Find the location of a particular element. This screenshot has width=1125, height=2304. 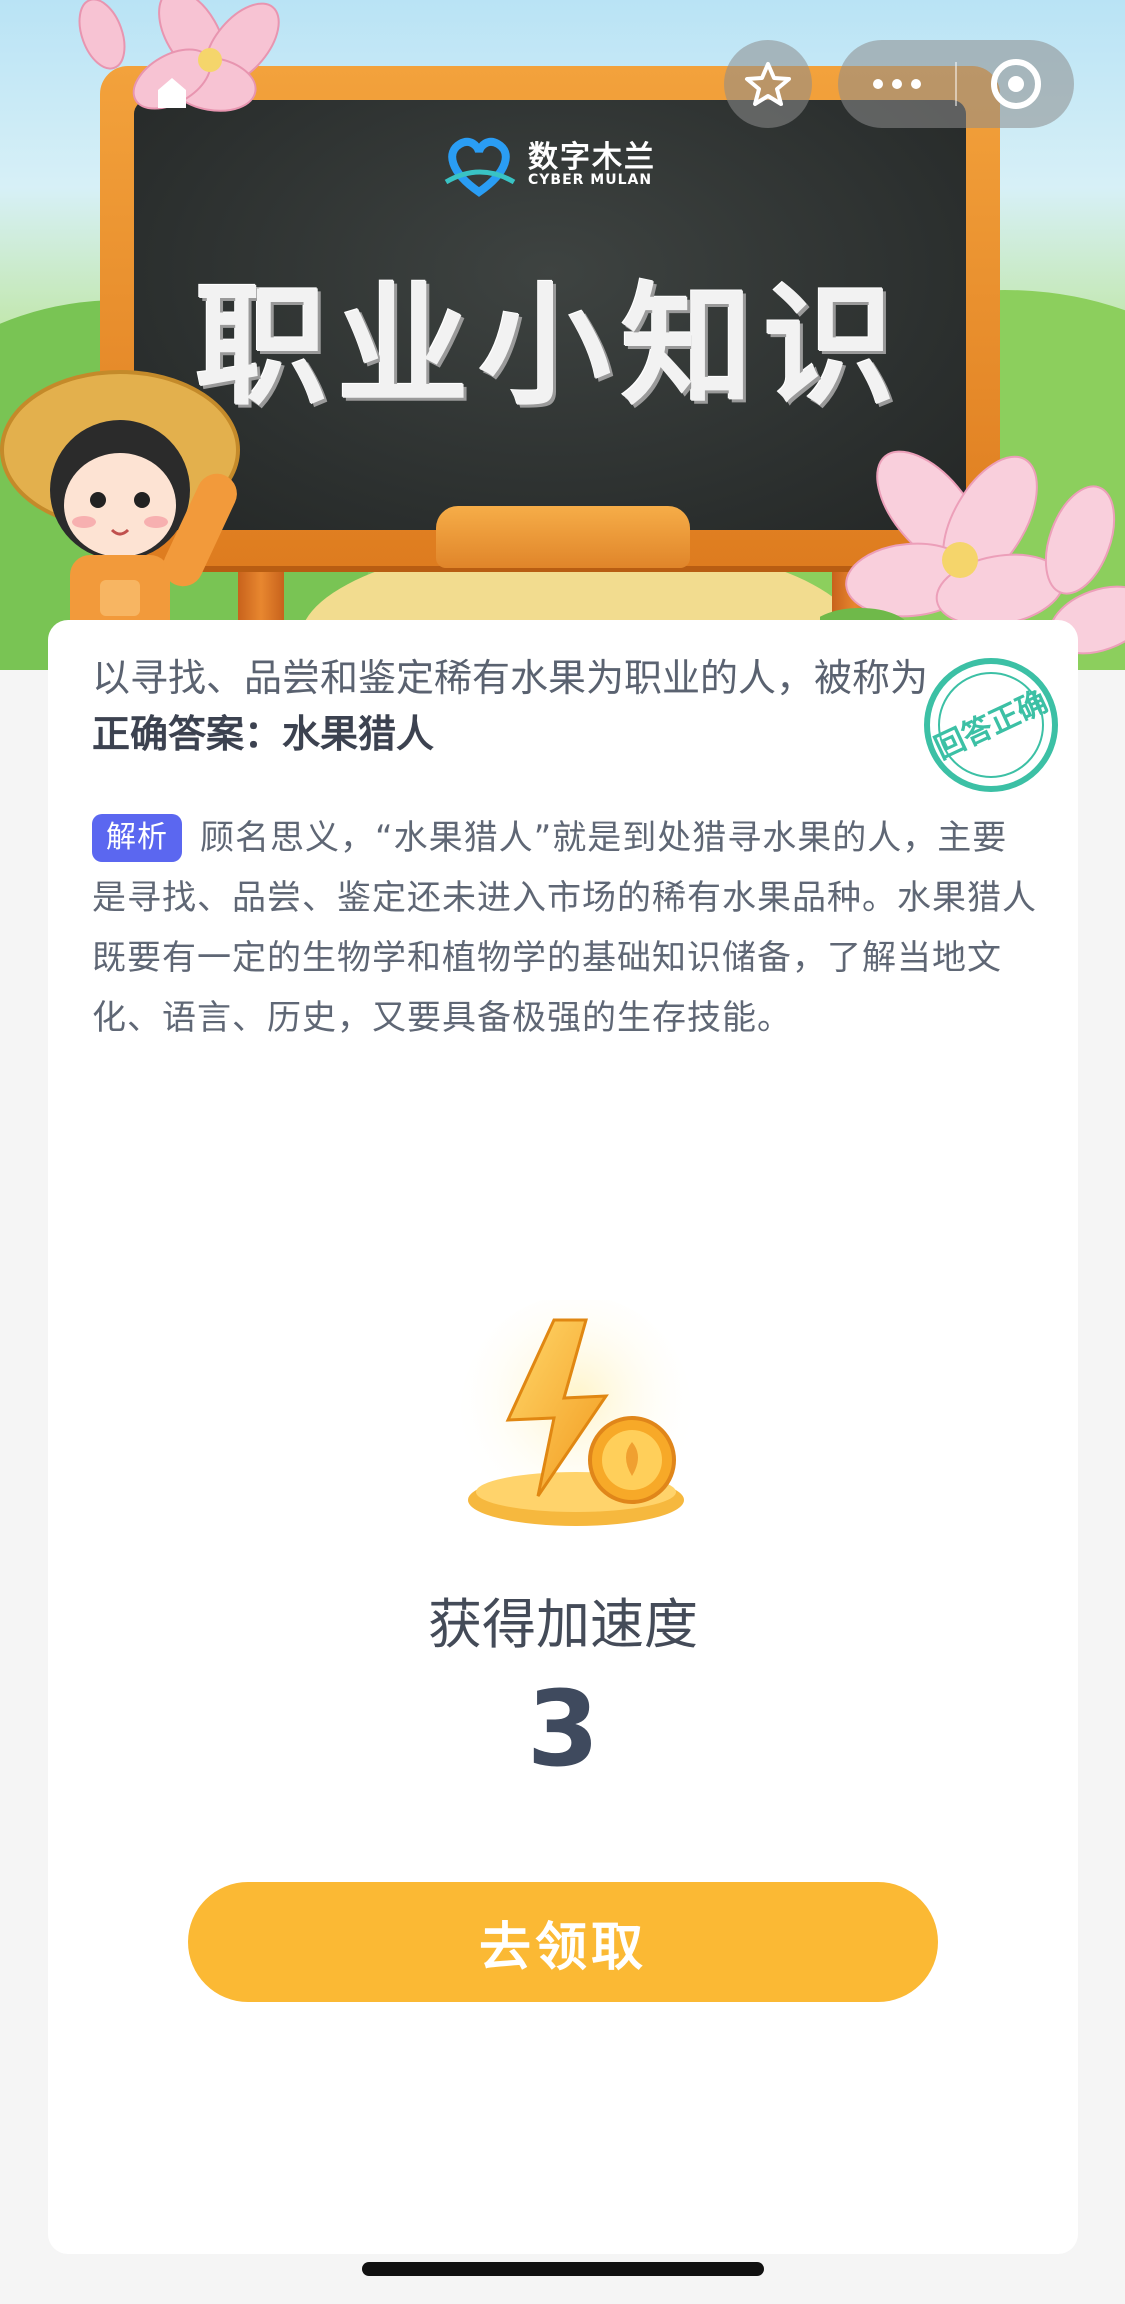

logo-cn-text: 数字木兰 is located at coordinates (592, 157).